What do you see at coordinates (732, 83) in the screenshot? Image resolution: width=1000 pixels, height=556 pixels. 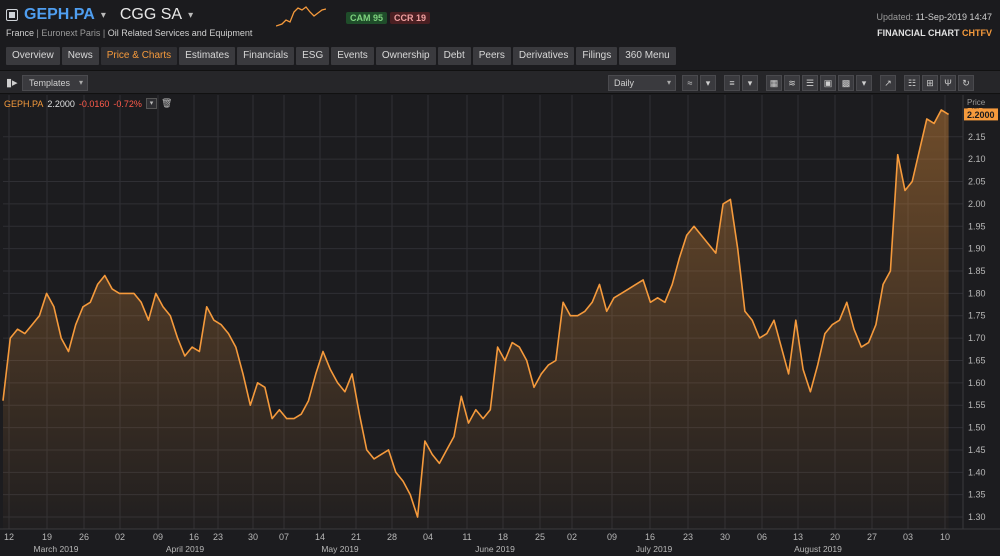 I see `list-icon: ≡` at bounding box center [732, 83].